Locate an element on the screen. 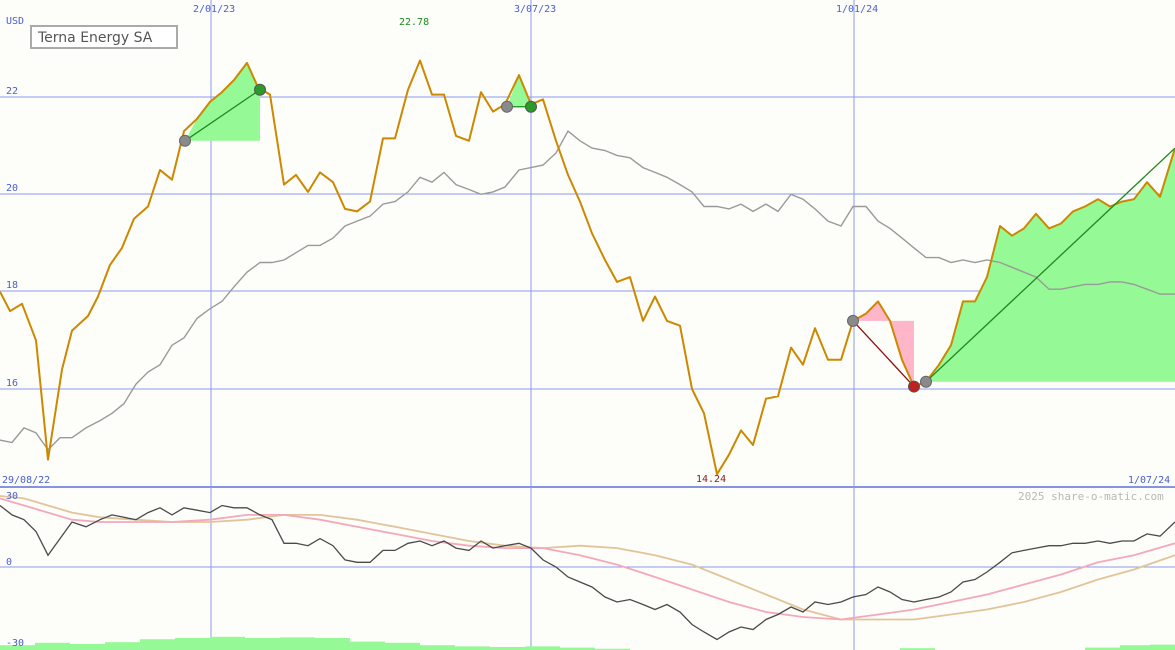 The height and width of the screenshot is (650, 1175). x-tick-3-07-23: 3/07/23 is located at coordinates (535, 9).